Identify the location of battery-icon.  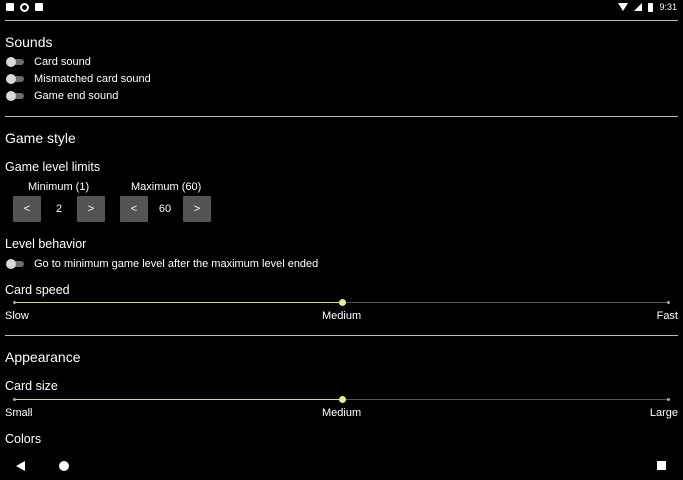
(651, 7).